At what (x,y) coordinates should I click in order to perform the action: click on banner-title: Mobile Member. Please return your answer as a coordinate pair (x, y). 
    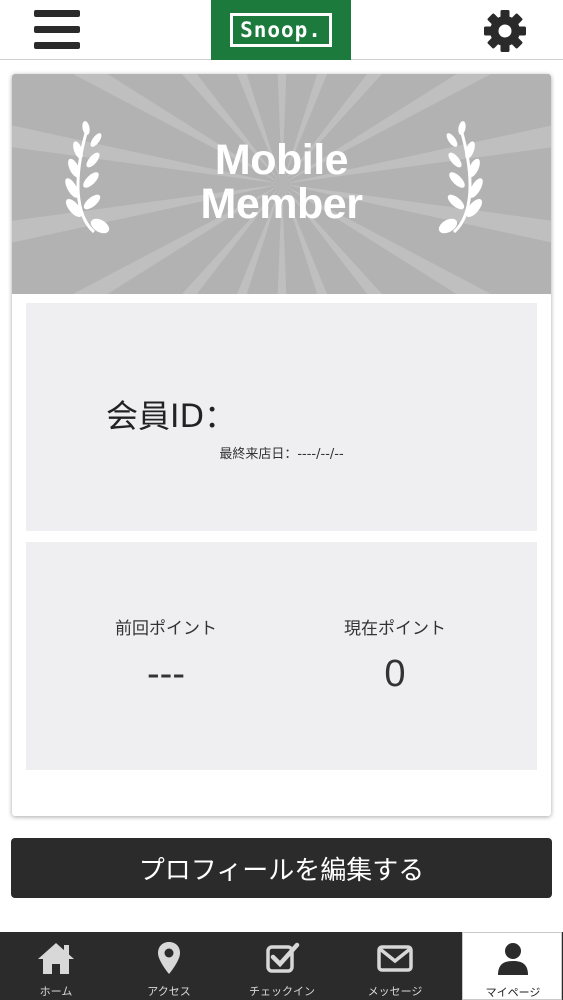
    Looking at the image, I should click on (281, 182).